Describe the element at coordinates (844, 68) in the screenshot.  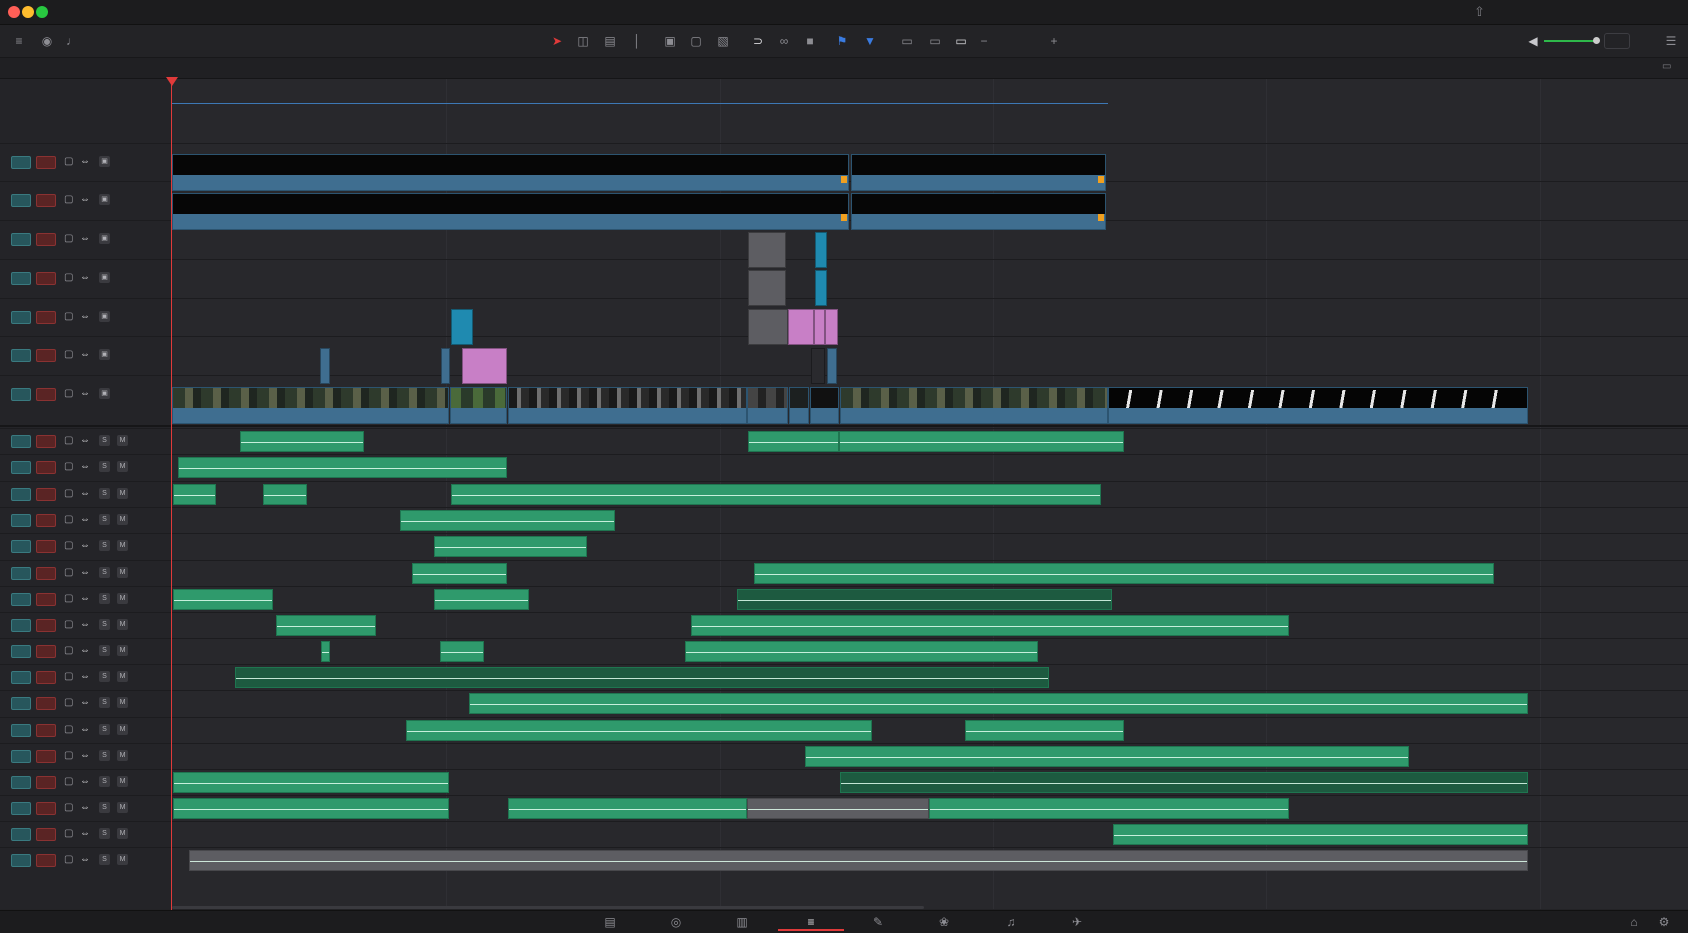
I see `timecode-ruler: ▭` at that location.